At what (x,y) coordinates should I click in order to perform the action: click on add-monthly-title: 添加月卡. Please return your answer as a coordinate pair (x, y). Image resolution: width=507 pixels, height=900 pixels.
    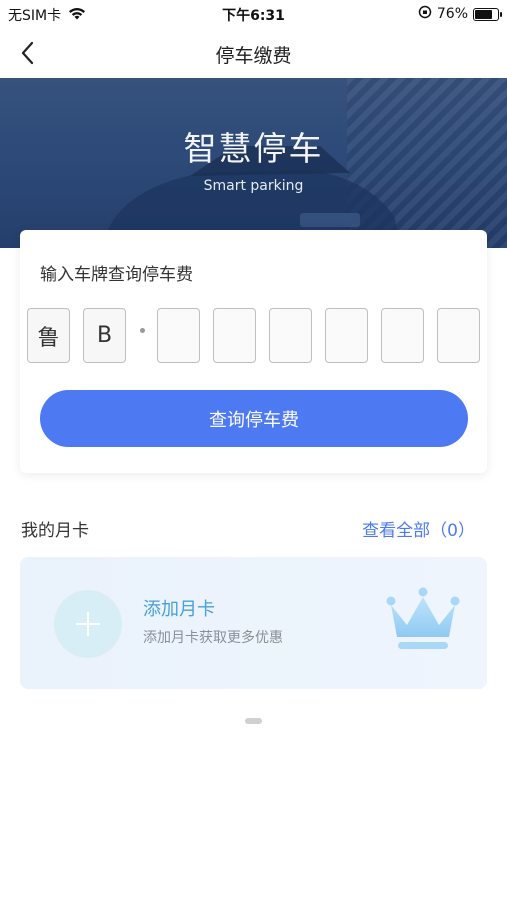
    Looking at the image, I should click on (179, 609).